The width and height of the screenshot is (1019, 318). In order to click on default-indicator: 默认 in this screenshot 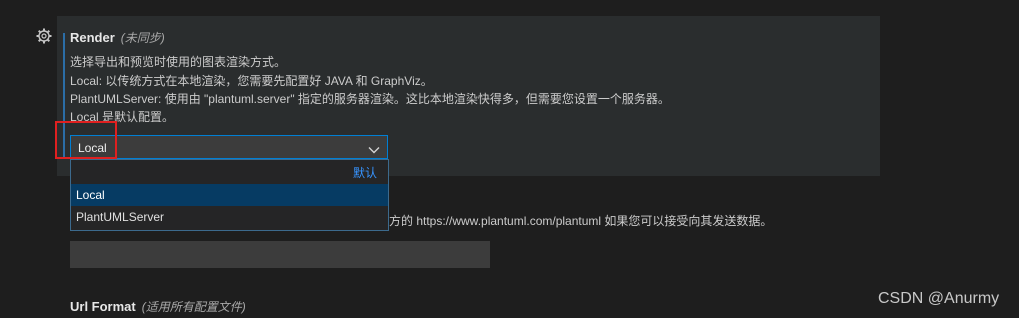, I will do `click(364, 173)`.